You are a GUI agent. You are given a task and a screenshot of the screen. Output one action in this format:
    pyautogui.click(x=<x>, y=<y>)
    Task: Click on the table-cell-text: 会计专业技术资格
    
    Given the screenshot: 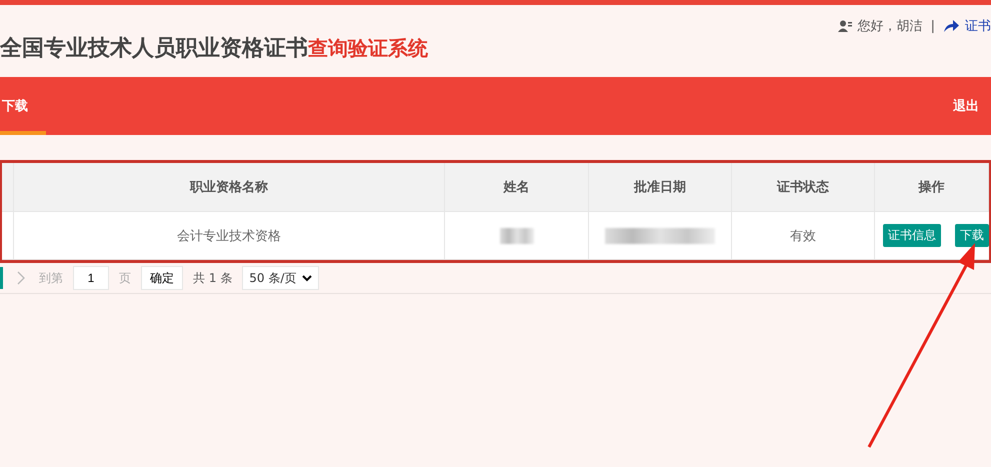 What is the action you would take?
    pyautogui.click(x=229, y=236)
    